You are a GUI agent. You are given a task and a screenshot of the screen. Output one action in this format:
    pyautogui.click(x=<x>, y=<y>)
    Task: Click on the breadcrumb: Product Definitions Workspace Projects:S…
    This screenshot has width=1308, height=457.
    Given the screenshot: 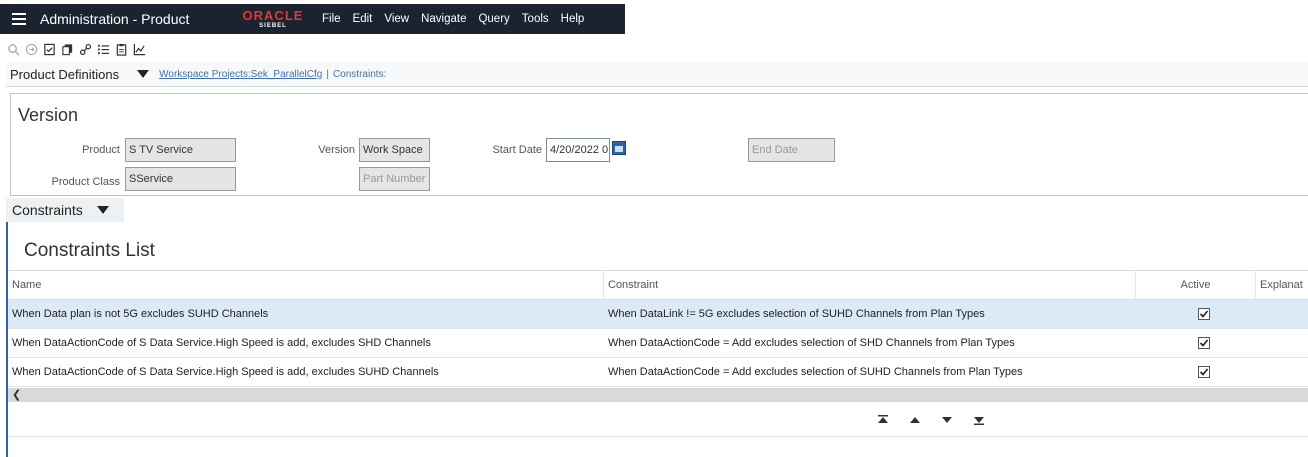 What is the action you would take?
    pyautogui.click(x=657, y=74)
    